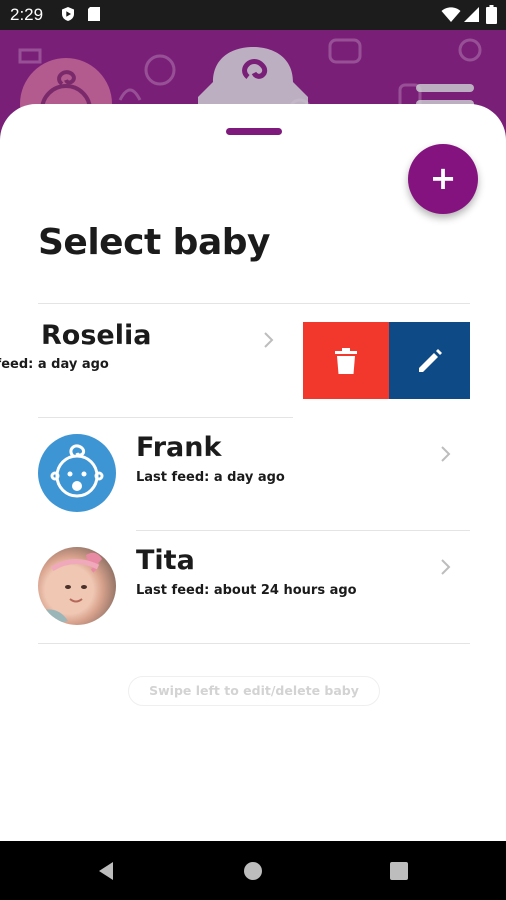 The image size is (506, 900). Describe the element at coordinates (179, 447) in the screenshot. I see `baby-name: Frank` at that location.